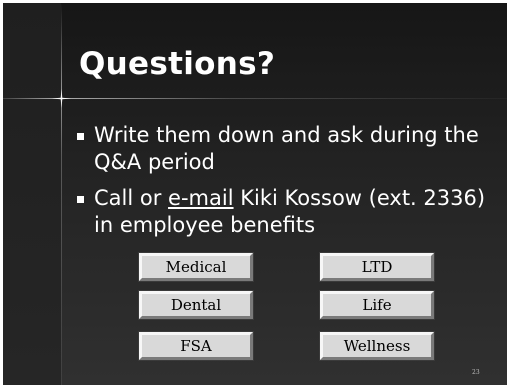 The image size is (510, 388). Describe the element at coordinates (377, 305) in the screenshot. I see `life-button: Life` at that location.